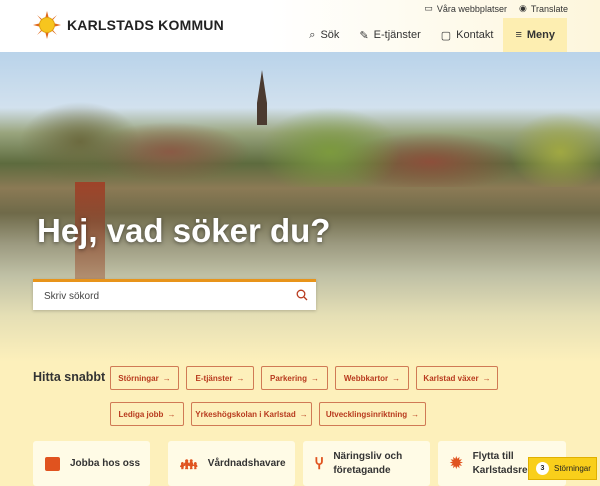 The width and height of the screenshot is (600, 486). I want to click on disruptions-count: 3, so click(542, 468).